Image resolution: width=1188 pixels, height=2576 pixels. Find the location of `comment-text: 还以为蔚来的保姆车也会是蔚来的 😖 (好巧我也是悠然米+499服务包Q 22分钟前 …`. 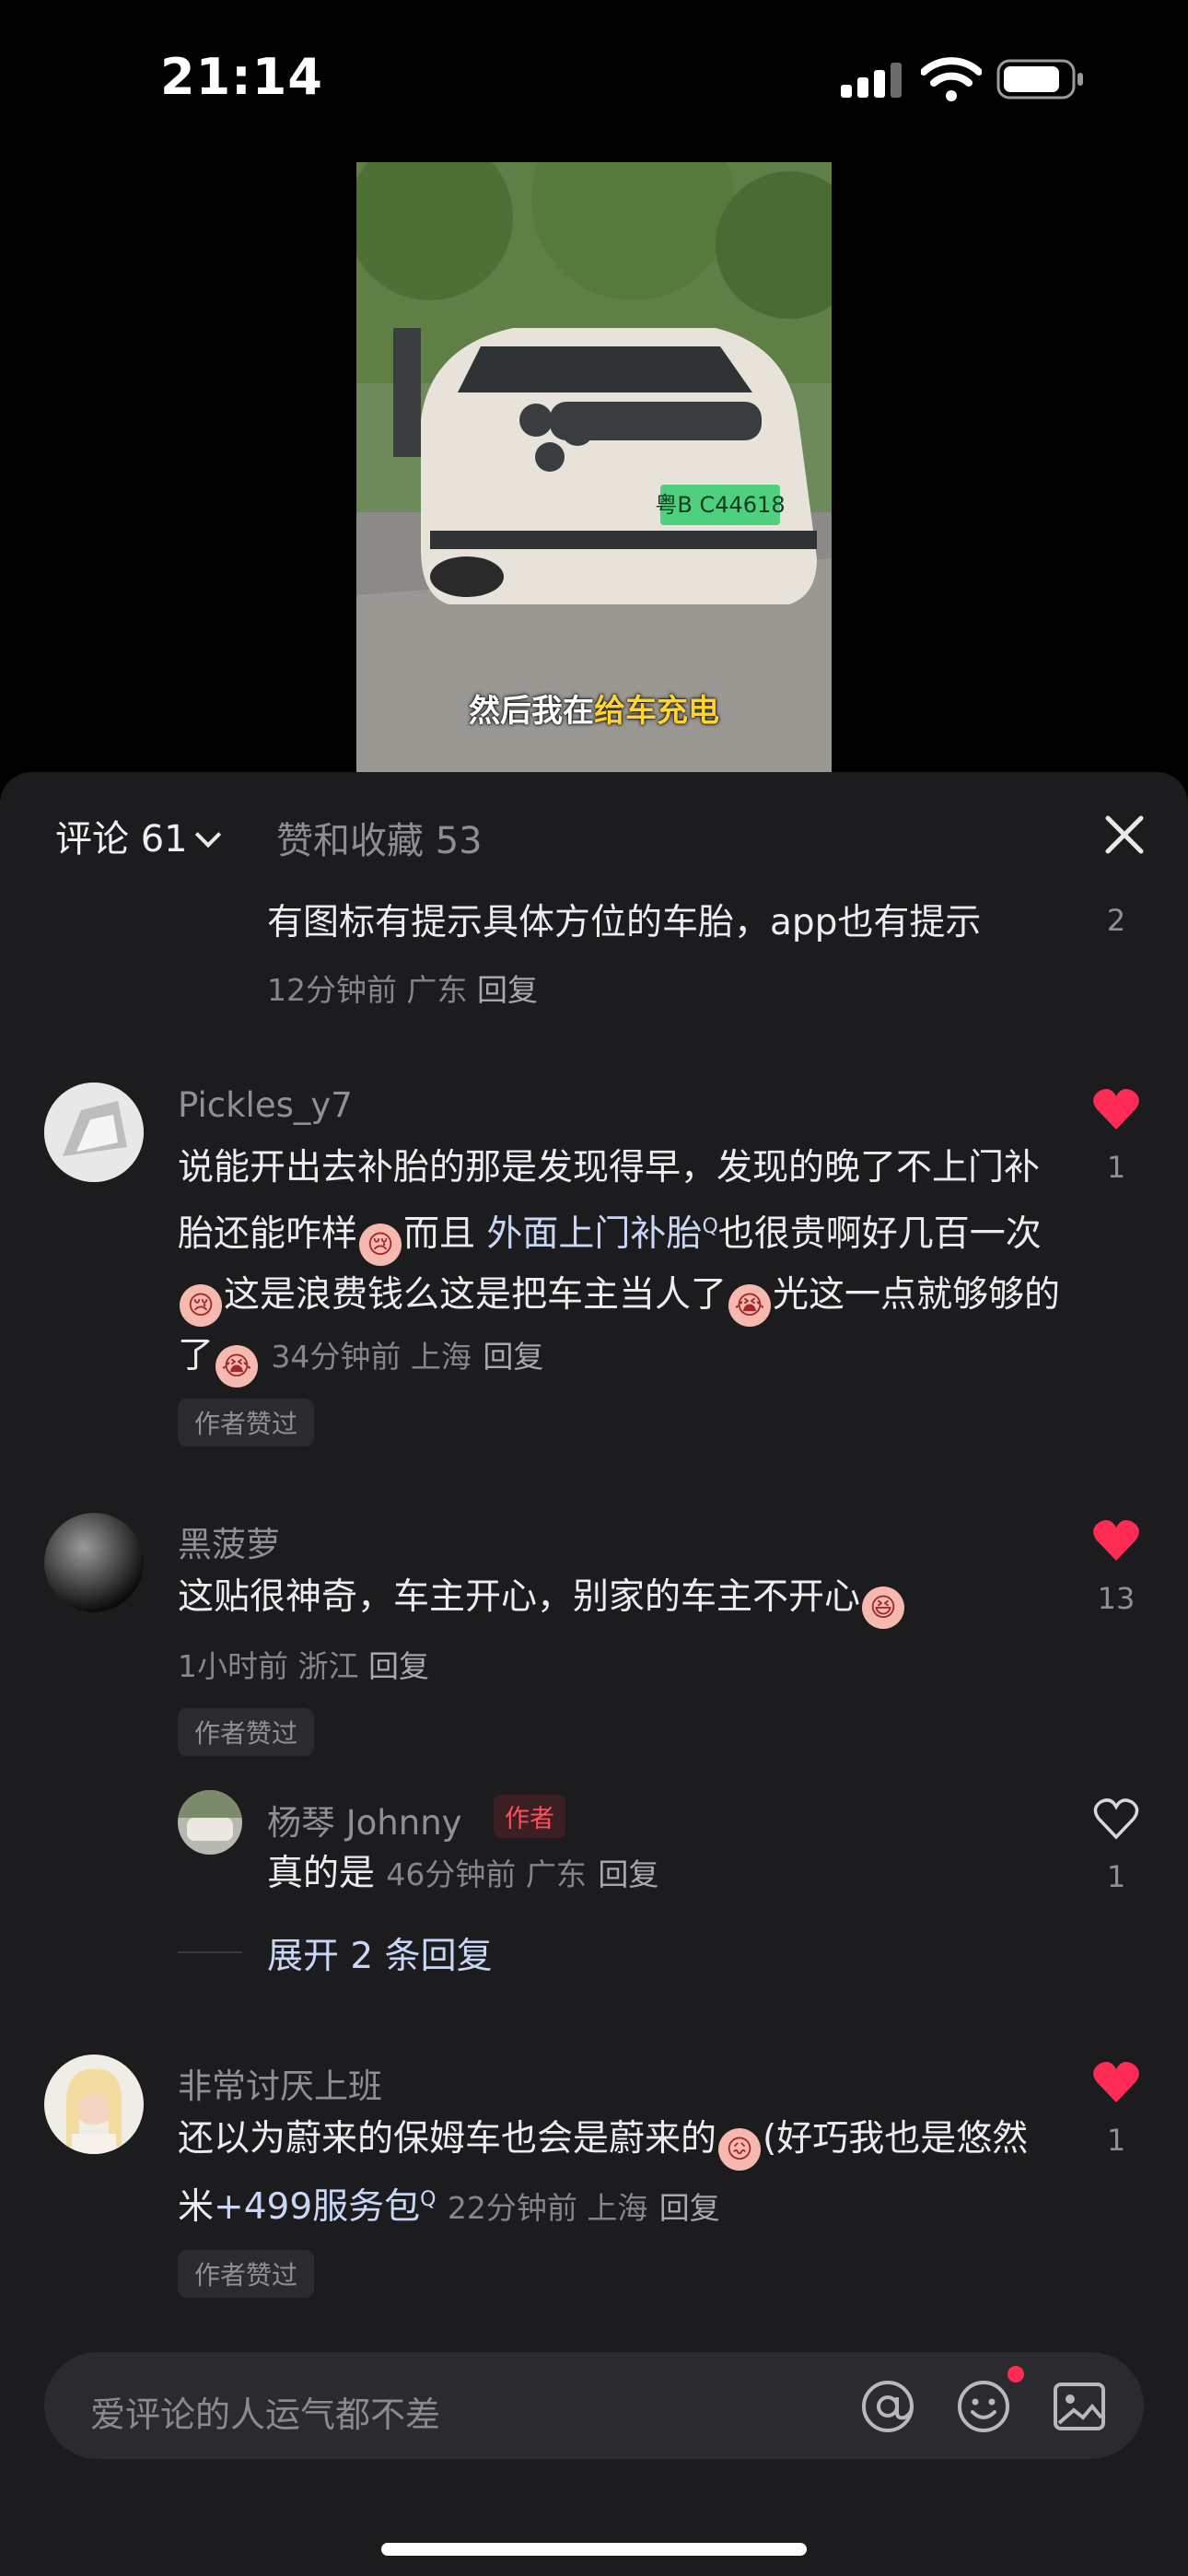

comment-text: 还以为蔚来的保姆车也会是蔚来的 😖 (好巧我也是悠然米+499服务包Q 22分钟前 … is located at coordinates (603, 2173).